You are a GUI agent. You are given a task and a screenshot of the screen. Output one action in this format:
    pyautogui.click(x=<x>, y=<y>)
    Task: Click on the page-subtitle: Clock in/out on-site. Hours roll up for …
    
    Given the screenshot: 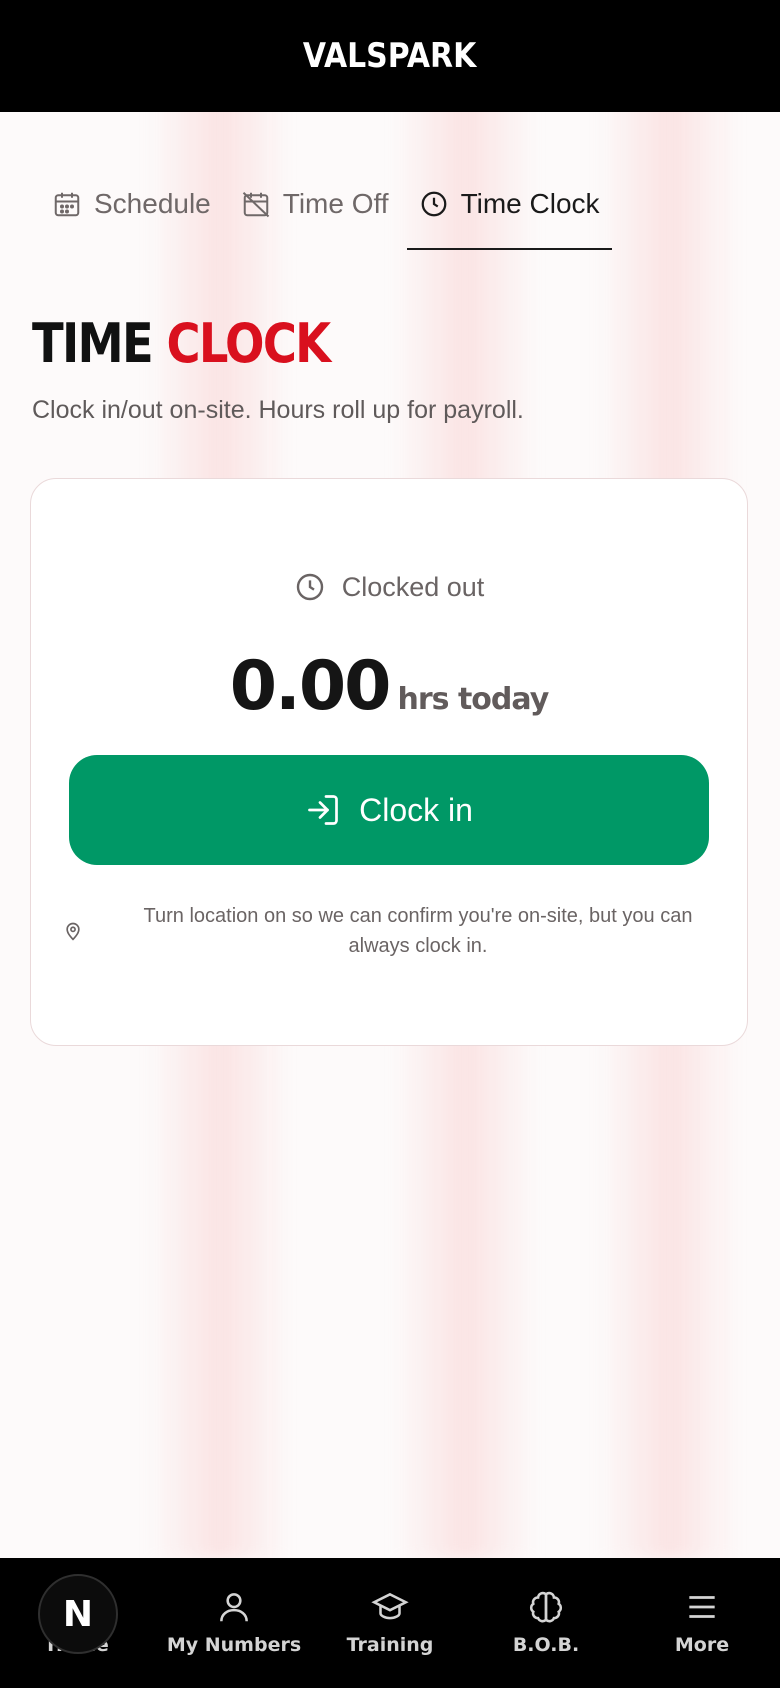 What is the action you would take?
    pyautogui.click(x=278, y=410)
    